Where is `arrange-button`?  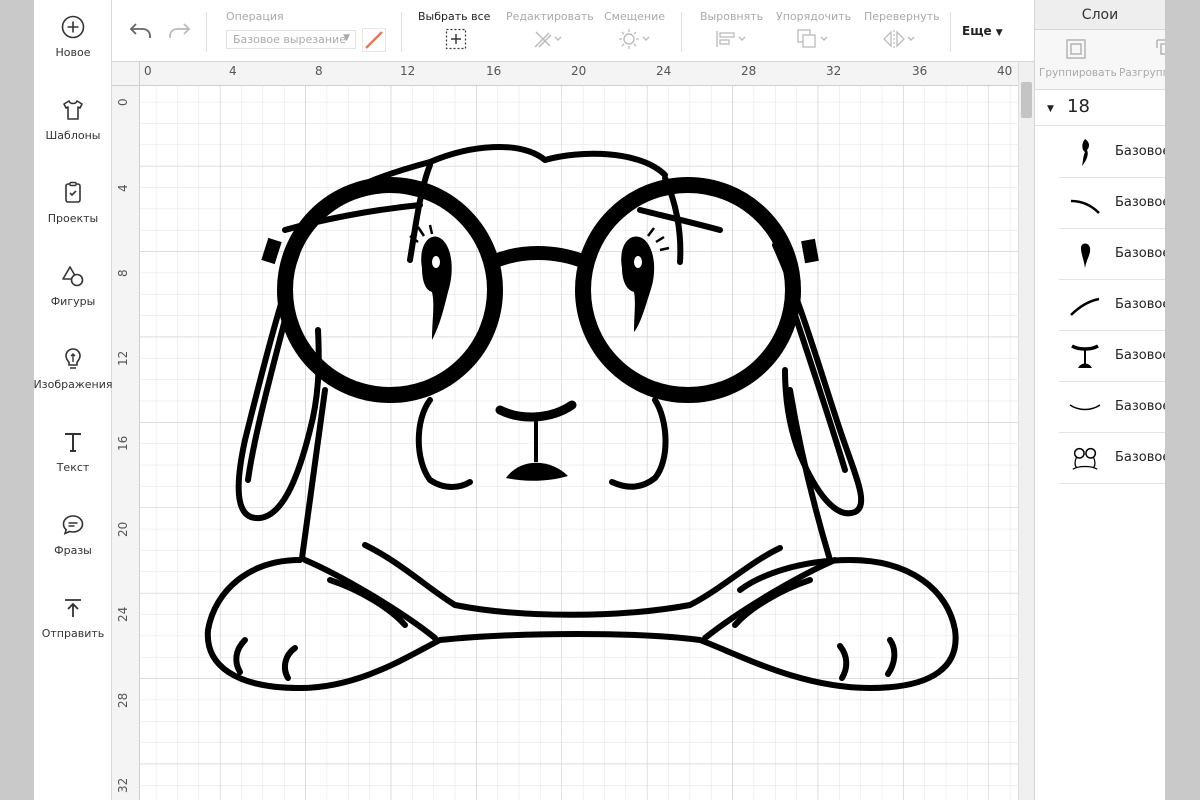 arrange-button is located at coordinates (813, 41).